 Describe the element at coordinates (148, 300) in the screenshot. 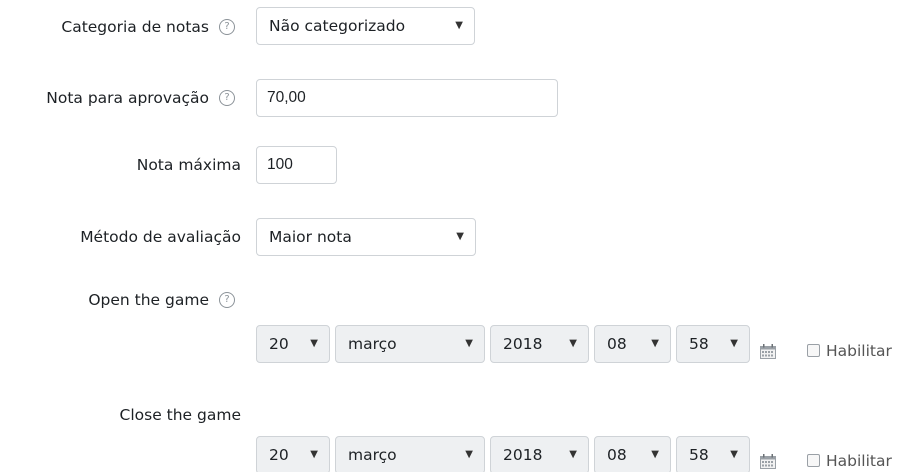

I see `open-game-label: Open the game` at that location.